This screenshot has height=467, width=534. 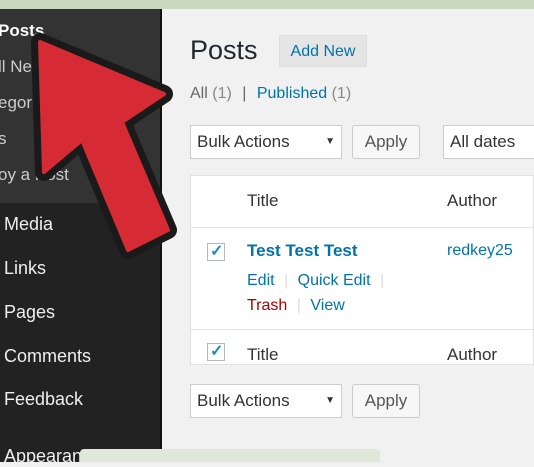 I want to click on bulk-actions-select-top: Bulk Actions ▼, so click(x=266, y=142).